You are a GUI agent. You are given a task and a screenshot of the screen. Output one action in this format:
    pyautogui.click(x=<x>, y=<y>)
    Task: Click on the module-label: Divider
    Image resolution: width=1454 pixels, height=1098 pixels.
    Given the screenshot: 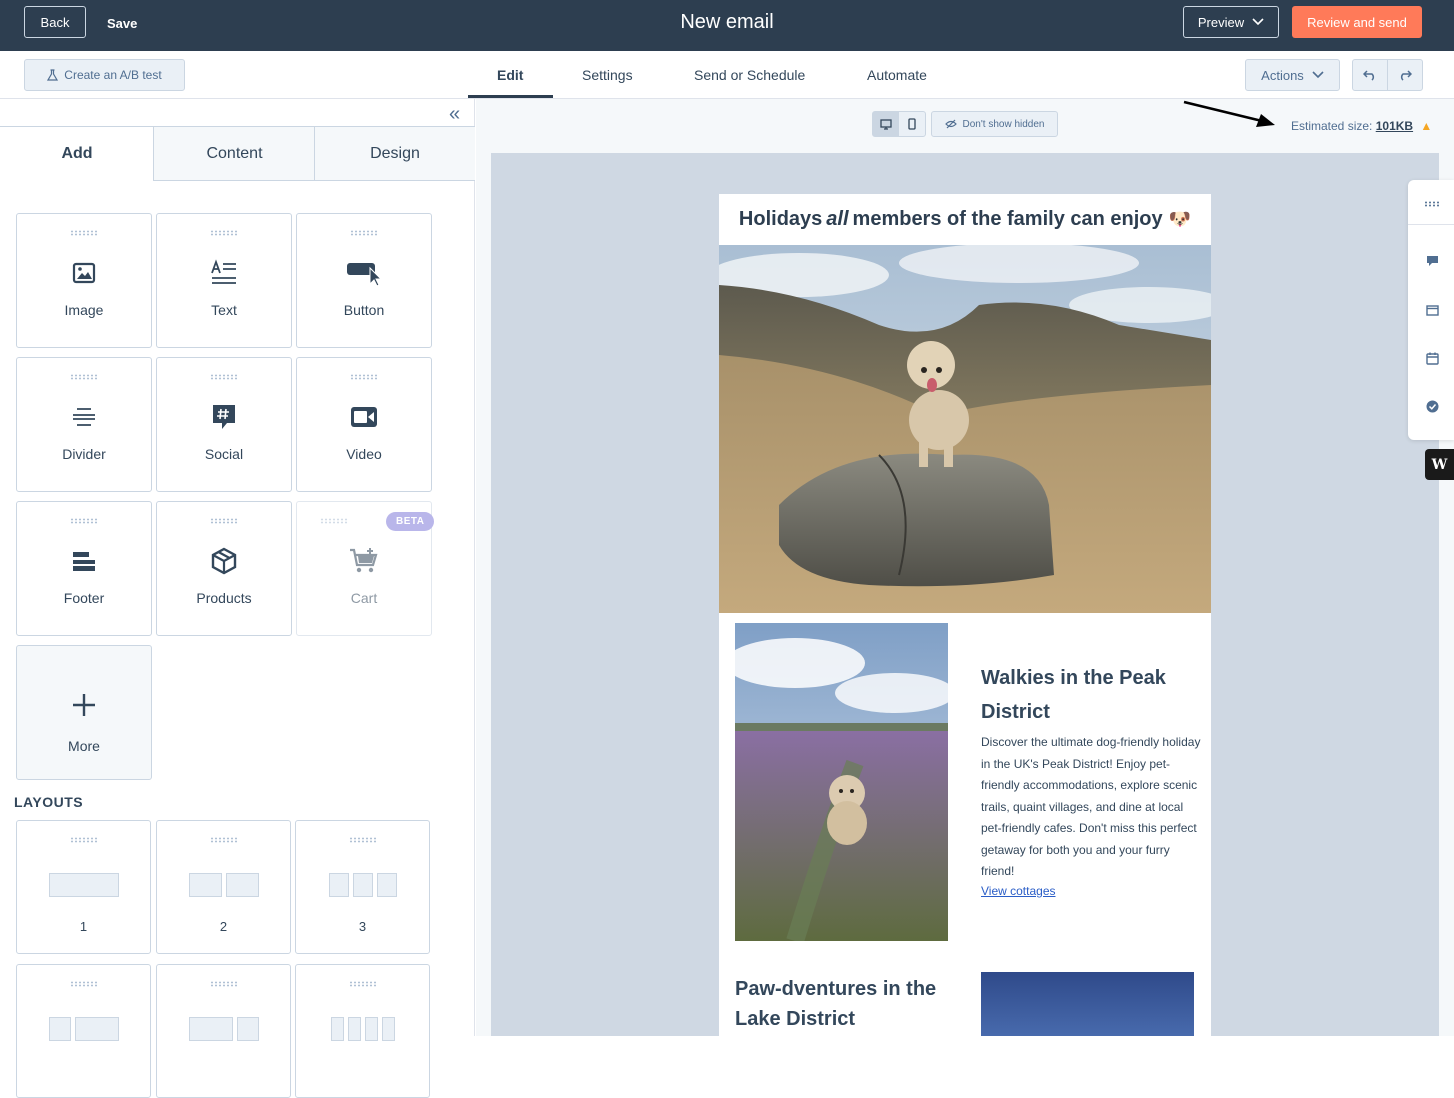 What is the action you would take?
    pyautogui.click(x=84, y=454)
    